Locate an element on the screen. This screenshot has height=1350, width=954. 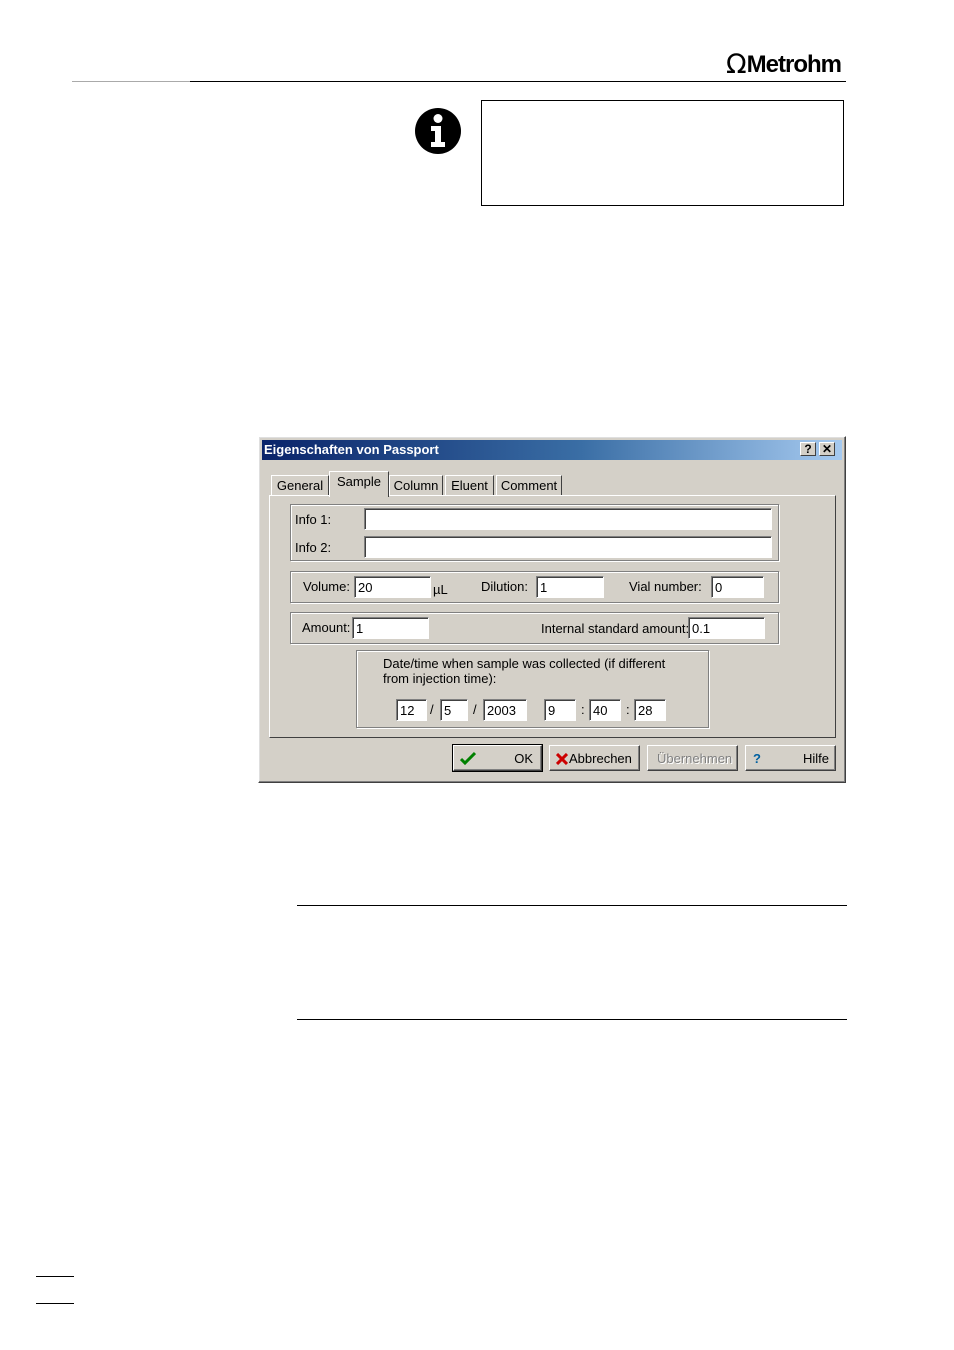
volume-group: Volume: µL Dilution: Vial number: is located at coordinates (534, 587).